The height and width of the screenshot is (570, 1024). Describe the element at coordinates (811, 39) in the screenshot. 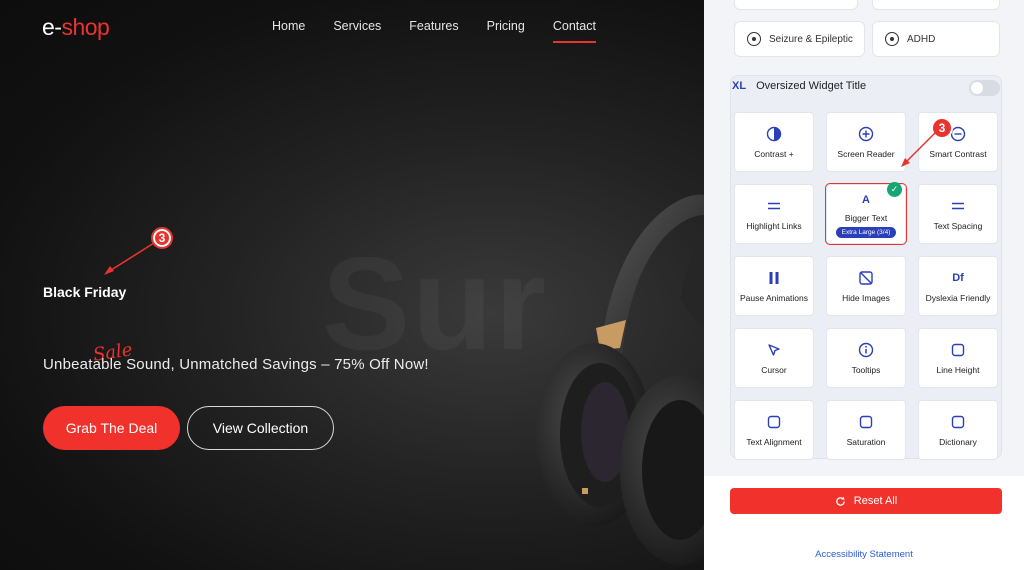

I see `profile-label: Seizure & Epileptic` at that location.